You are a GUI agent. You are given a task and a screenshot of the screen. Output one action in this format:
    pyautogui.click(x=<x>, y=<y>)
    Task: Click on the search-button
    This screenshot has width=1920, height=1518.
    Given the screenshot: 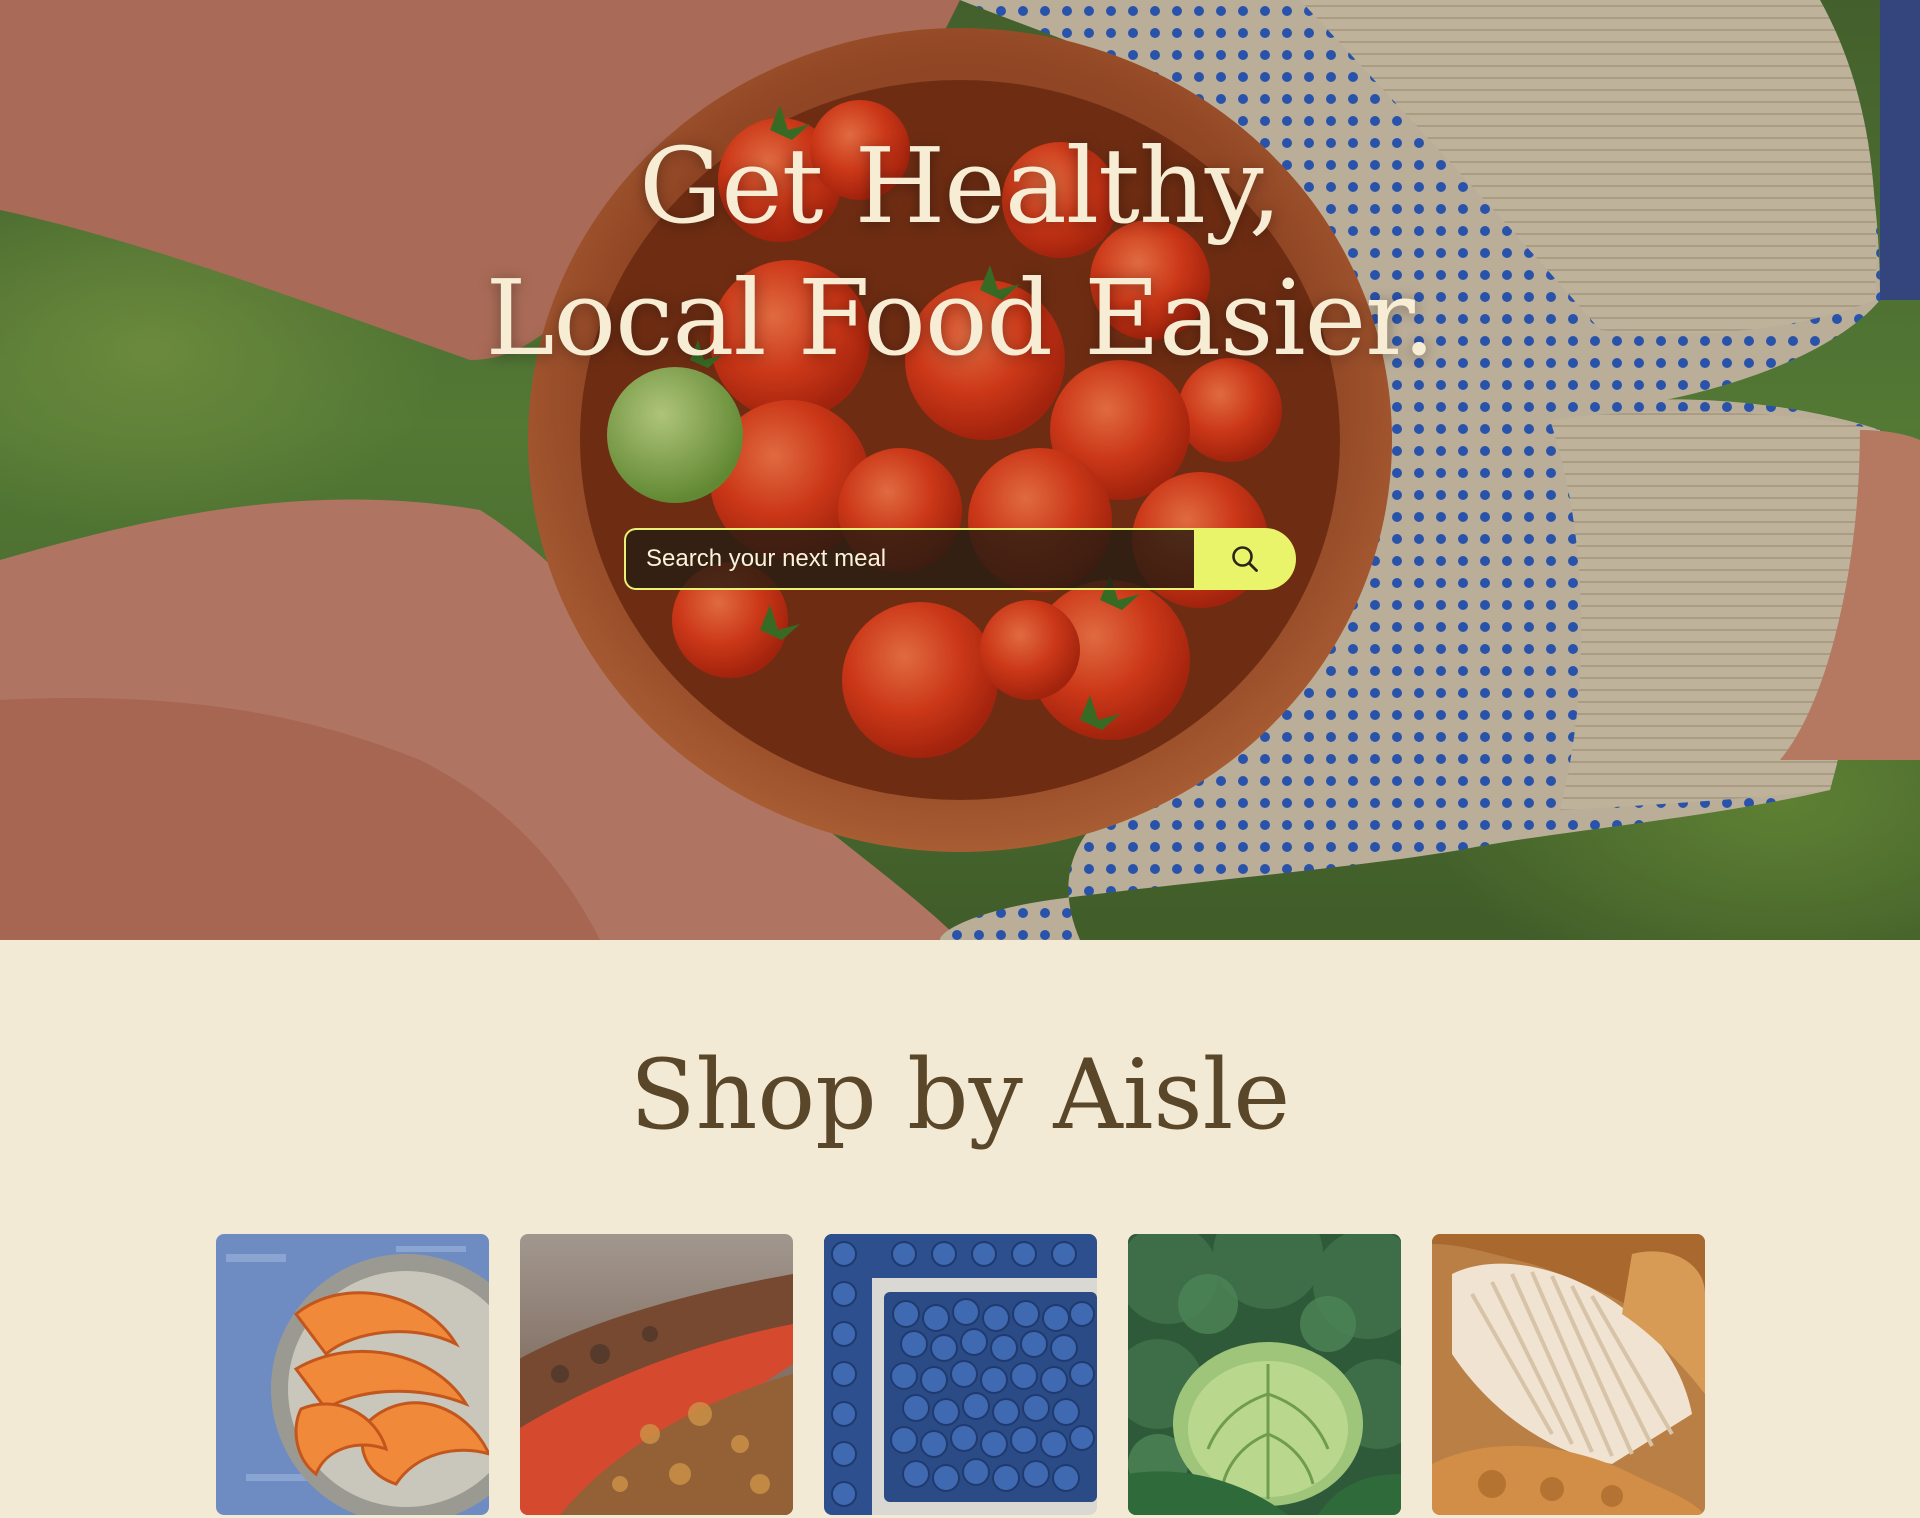 What is the action you would take?
    pyautogui.click(x=1245, y=559)
    